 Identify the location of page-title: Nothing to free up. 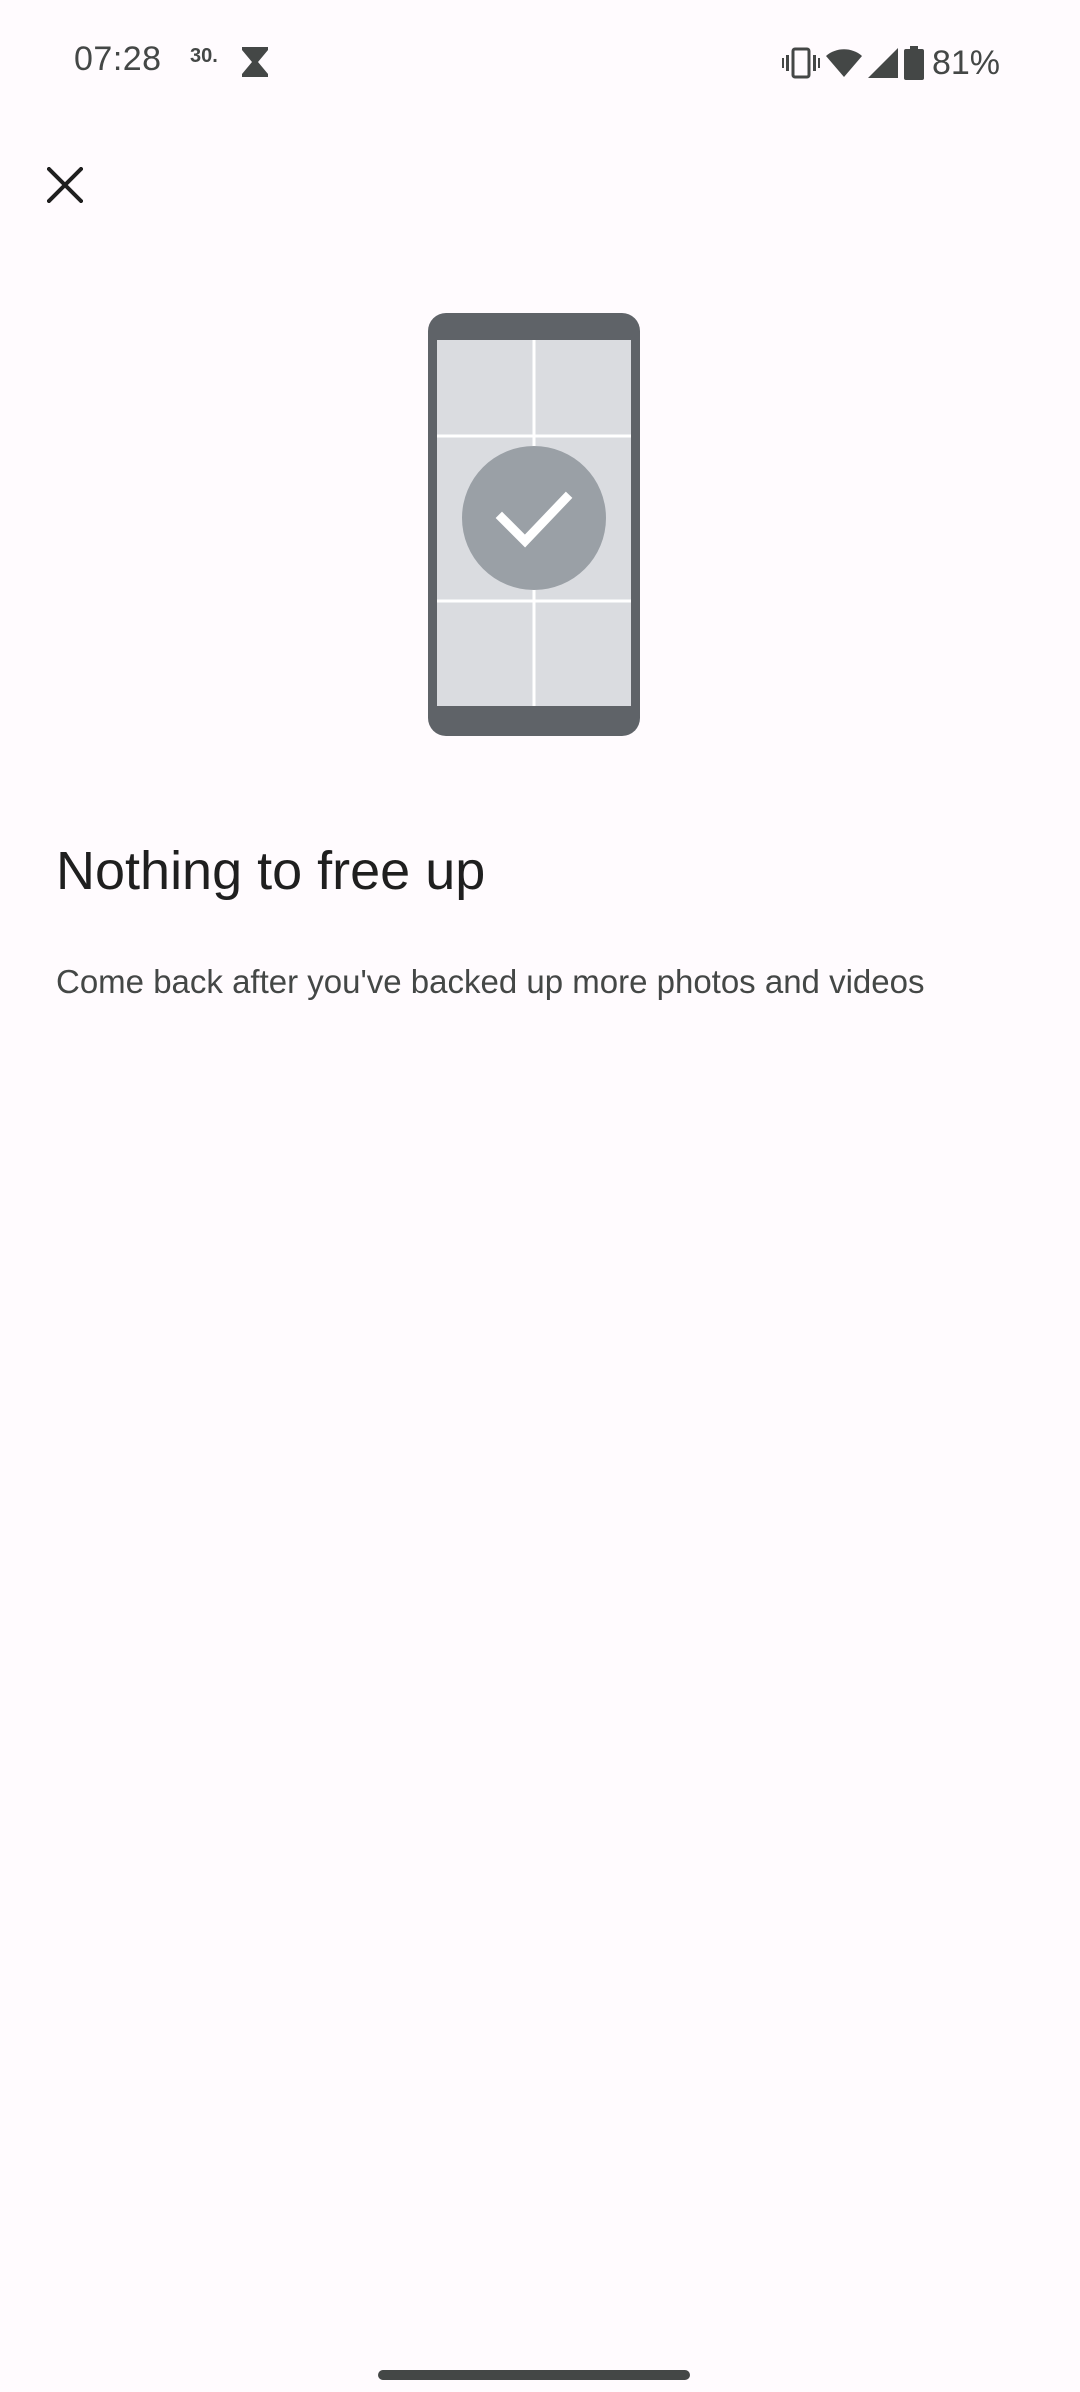
(271, 871).